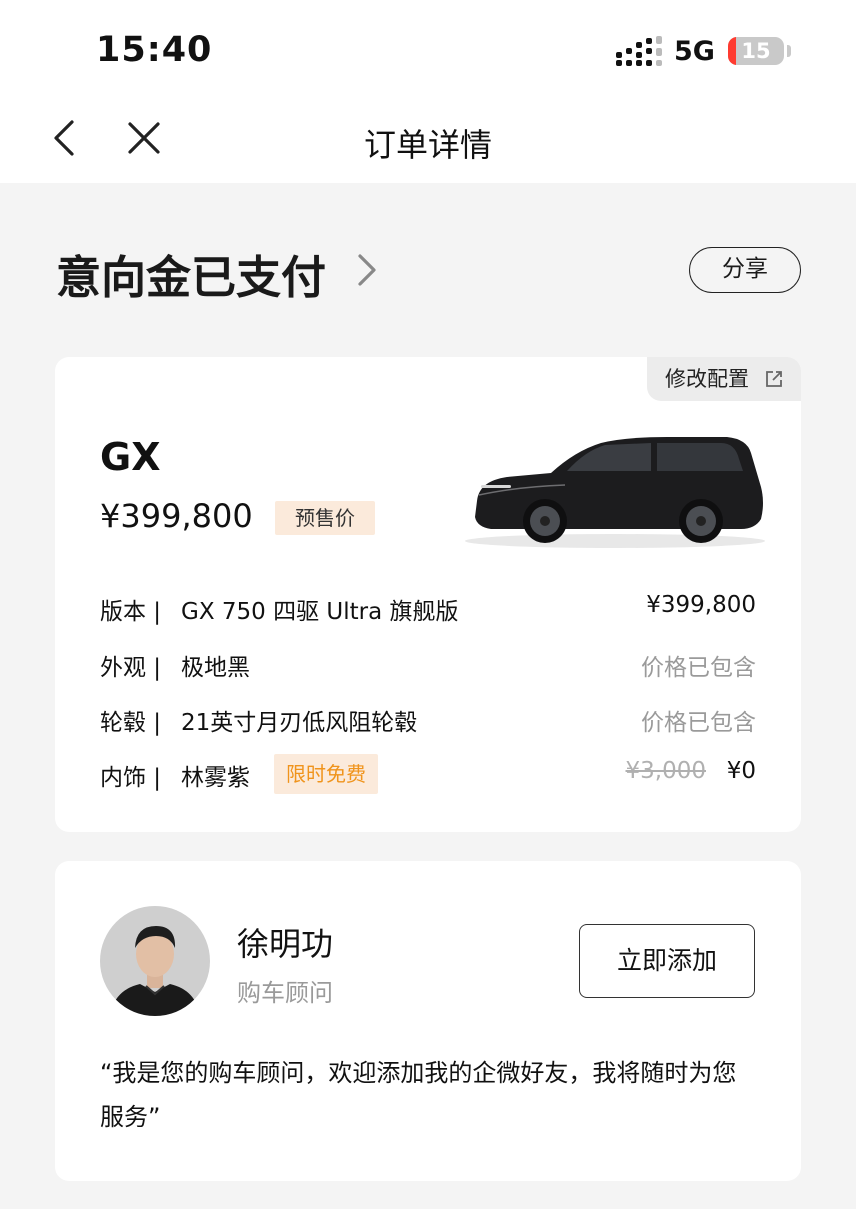 Image resolution: width=856 pixels, height=1209 pixels. I want to click on external-link-icon, so click(774, 379).